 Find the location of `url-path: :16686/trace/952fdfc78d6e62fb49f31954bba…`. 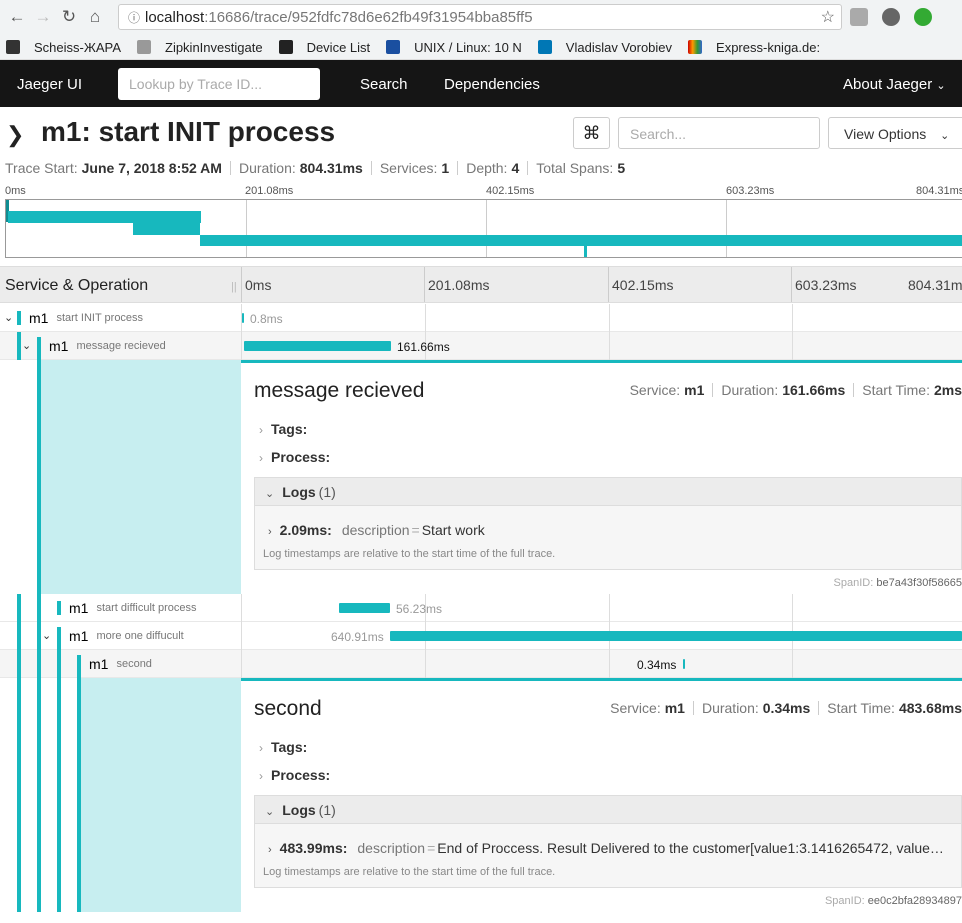

url-path: :16686/trace/952fdfc78d6e62fb49f31954bba… is located at coordinates (368, 17).